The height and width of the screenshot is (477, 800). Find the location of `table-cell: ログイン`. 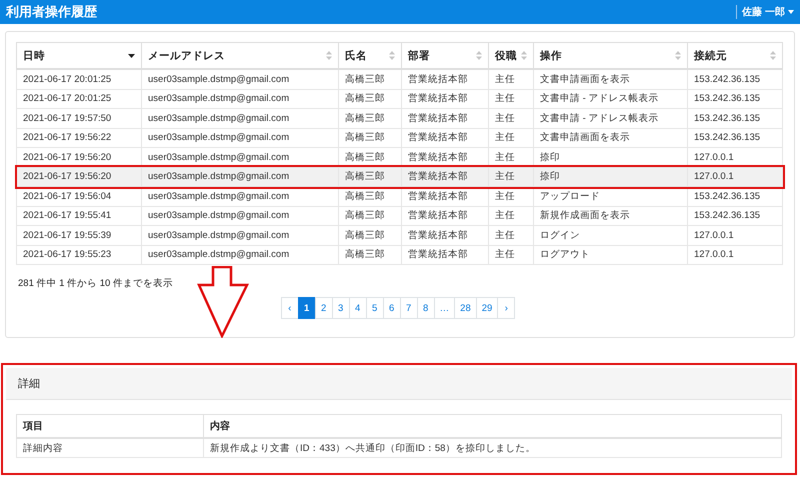

table-cell: ログイン is located at coordinates (611, 235).